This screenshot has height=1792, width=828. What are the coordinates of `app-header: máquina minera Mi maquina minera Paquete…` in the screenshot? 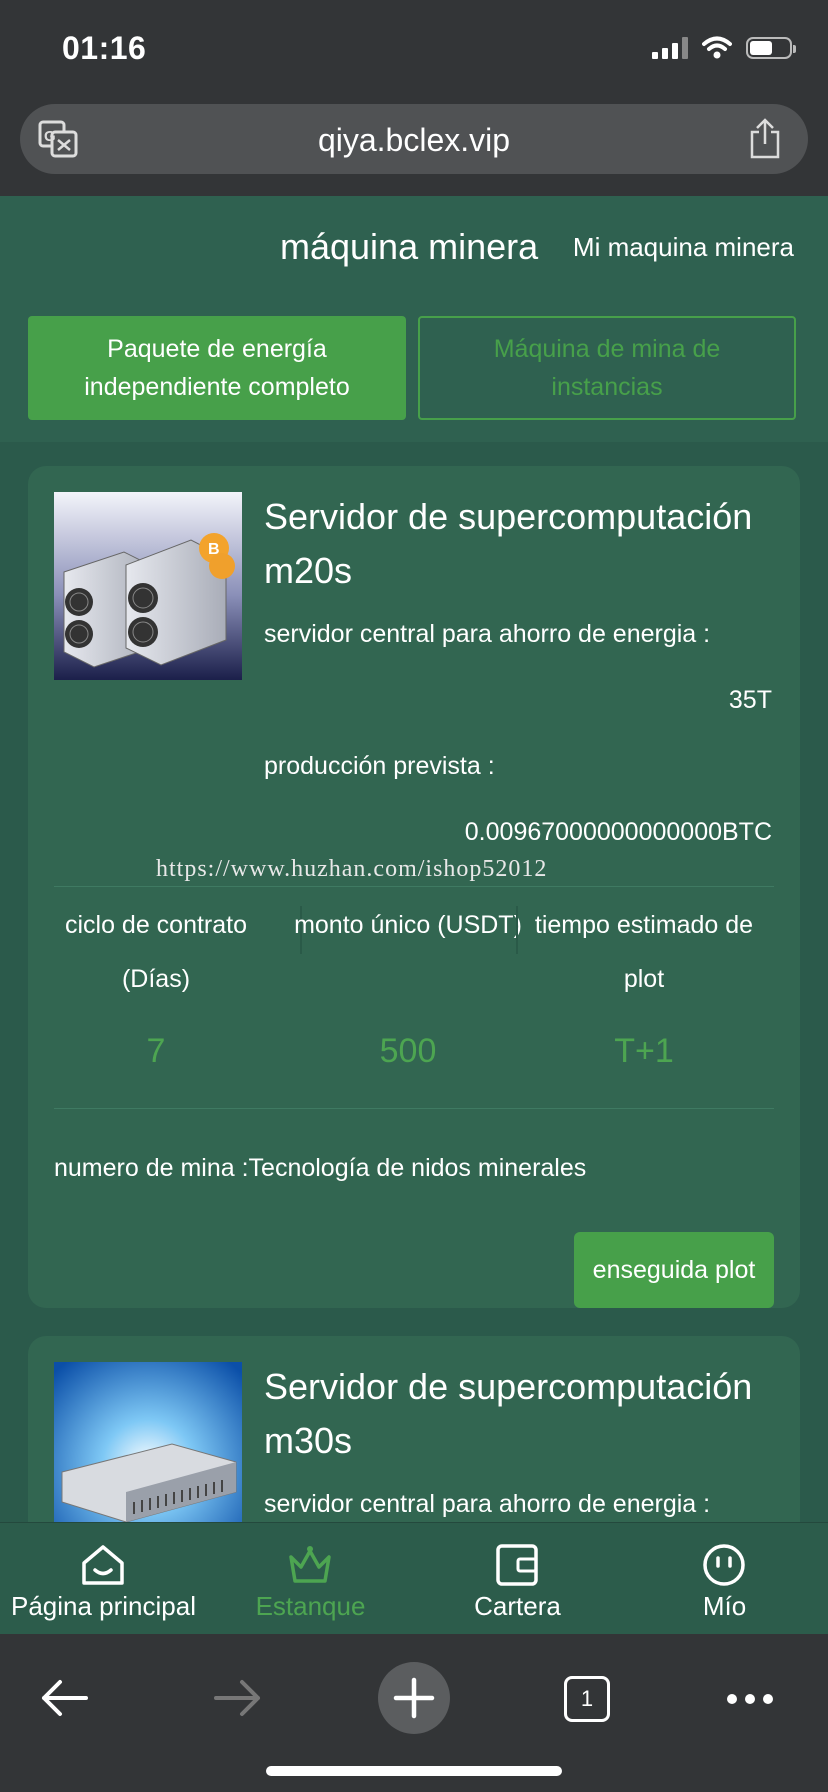 It's located at (414, 319).